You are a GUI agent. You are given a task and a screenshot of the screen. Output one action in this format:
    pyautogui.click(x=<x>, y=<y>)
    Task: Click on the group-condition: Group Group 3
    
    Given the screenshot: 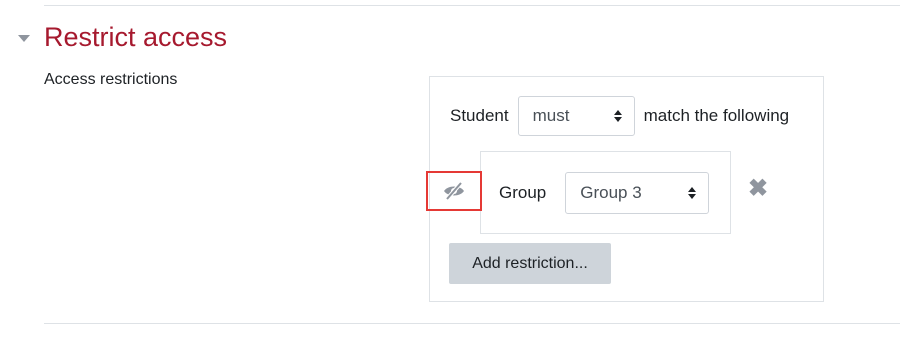 What is the action you would take?
    pyautogui.click(x=605, y=192)
    